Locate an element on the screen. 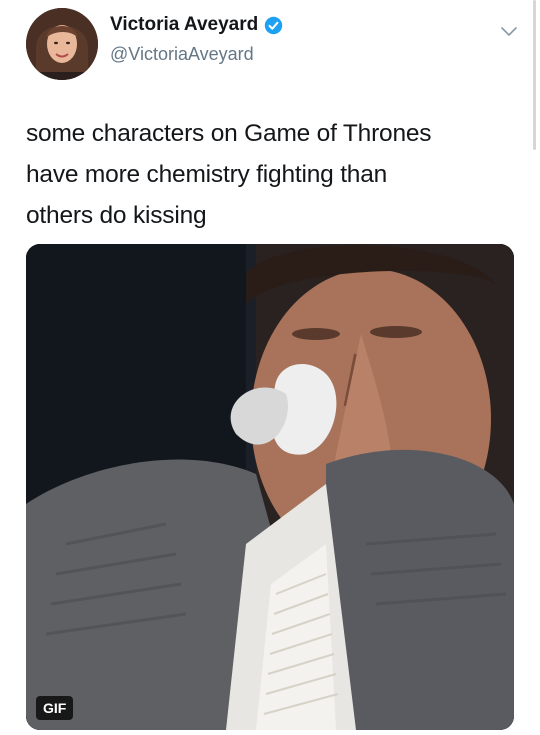 The height and width of the screenshot is (735, 540). name-row: Victoria Aveyard is located at coordinates (196, 25).